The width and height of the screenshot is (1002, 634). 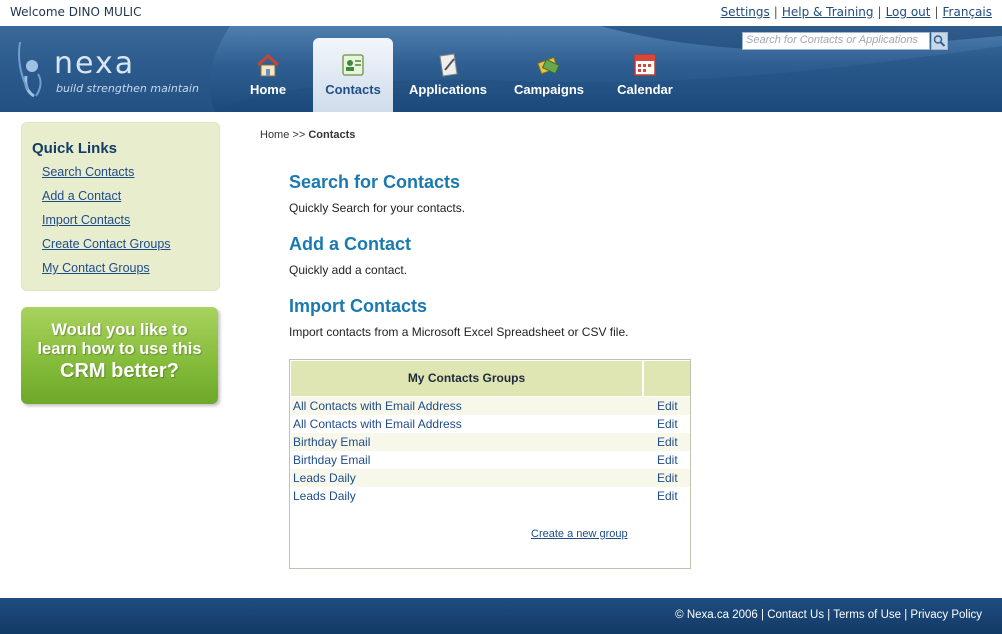 What do you see at coordinates (95, 63) in the screenshot?
I see `logo-wordmark: nexa` at bounding box center [95, 63].